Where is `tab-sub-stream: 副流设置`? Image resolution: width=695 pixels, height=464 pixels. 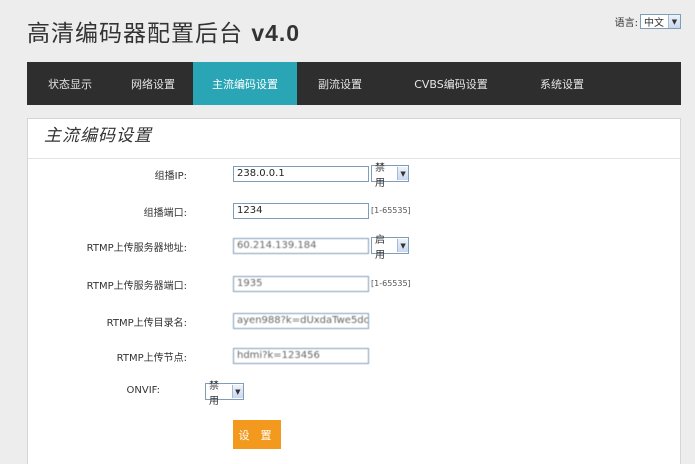 tab-sub-stream: 副流设置 is located at coordinates (340, 83).